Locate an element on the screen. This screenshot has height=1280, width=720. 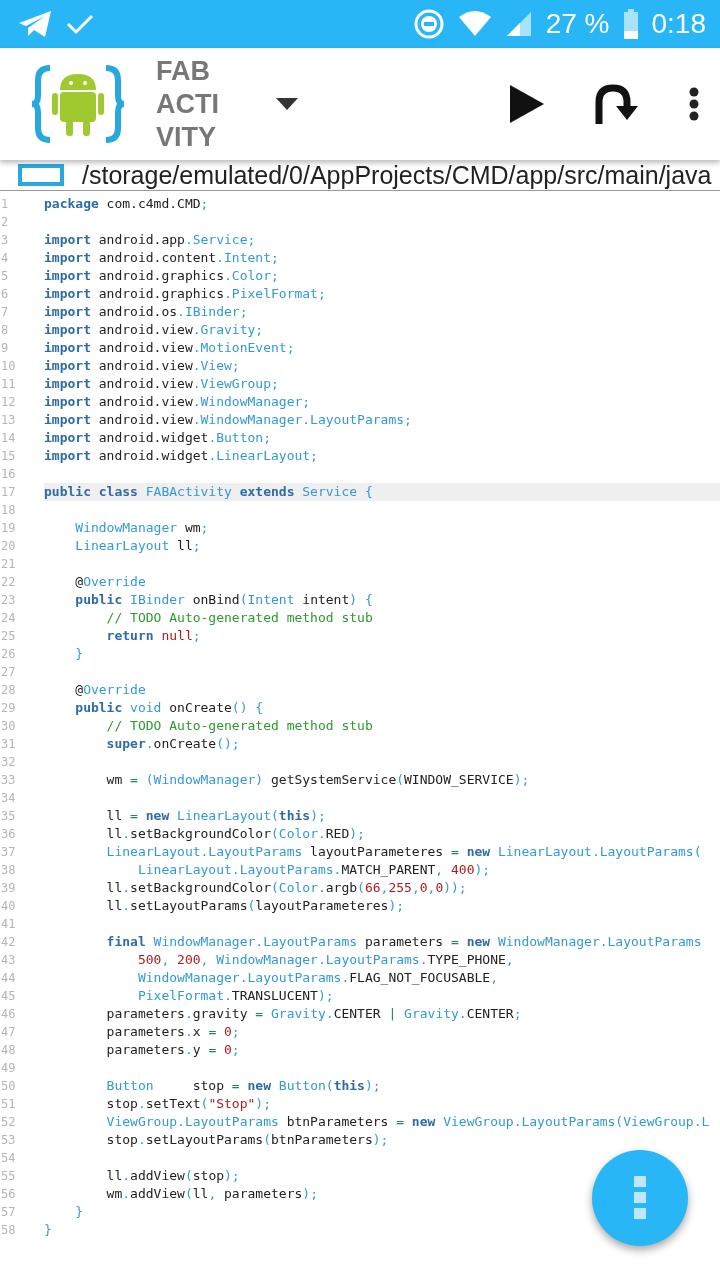
line-number: 44 is located at coordinates (8, 978).